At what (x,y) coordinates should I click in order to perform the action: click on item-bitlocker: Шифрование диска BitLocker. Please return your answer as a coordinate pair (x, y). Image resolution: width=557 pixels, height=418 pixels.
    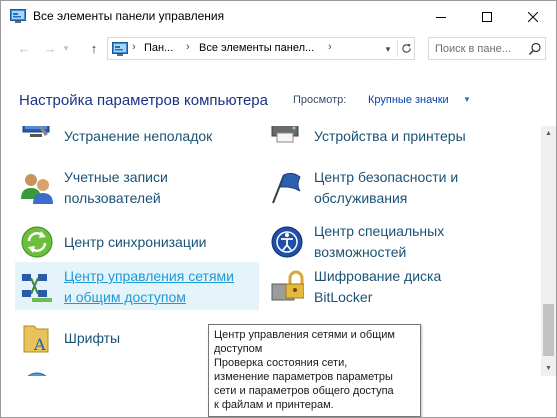
    Looking at the image, I should click on (385, 287).